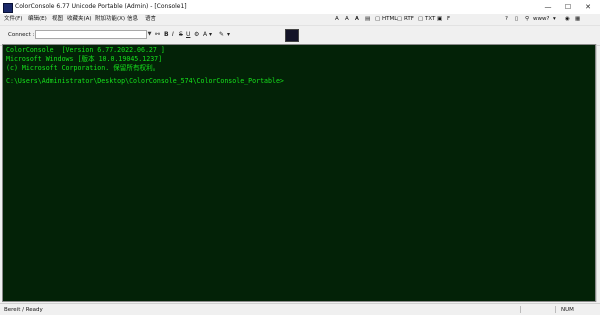  What do you see at coordinates (357, 19) in the screenshot?
I see `bold-icon: 𝐀` at bounding box center [357, 19].